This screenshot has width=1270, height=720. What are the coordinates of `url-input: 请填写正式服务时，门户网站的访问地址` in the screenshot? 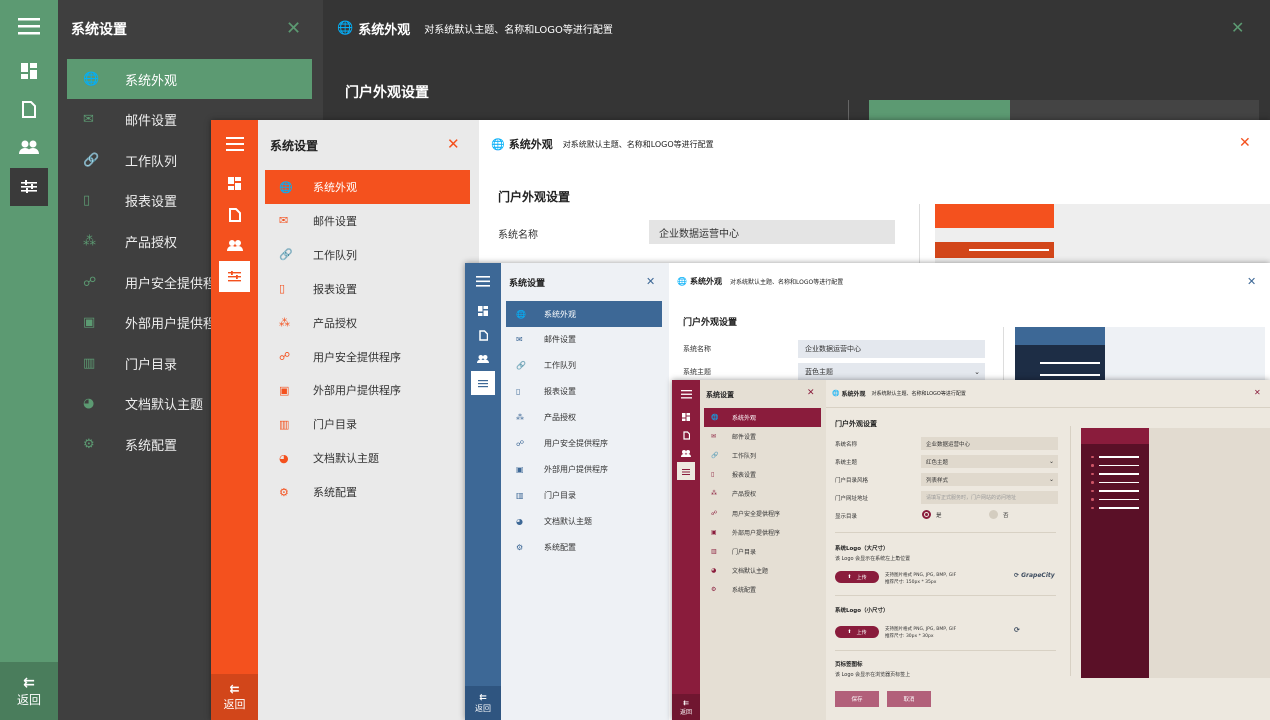 It's located at (989, 497).